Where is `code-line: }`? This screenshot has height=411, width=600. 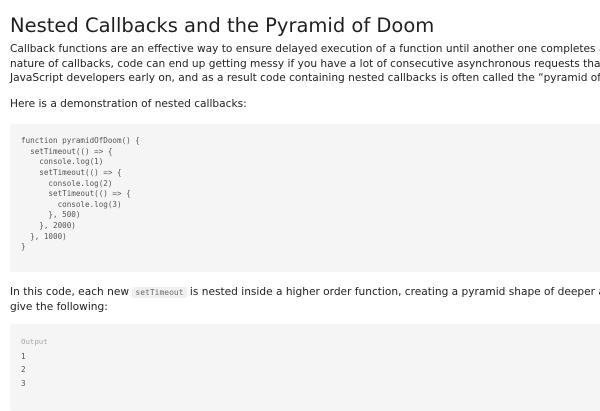
code-line: } is located at coordinates (23, 247).